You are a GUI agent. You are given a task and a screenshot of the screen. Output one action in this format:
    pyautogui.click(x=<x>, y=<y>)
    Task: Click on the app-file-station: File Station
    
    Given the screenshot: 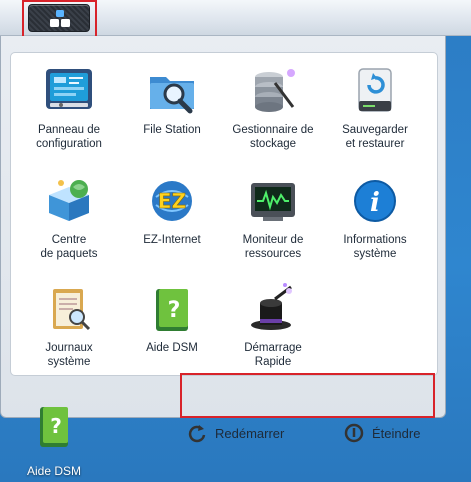 What is the action you would take?
    pyautogui.click(x=172, y=100)
    